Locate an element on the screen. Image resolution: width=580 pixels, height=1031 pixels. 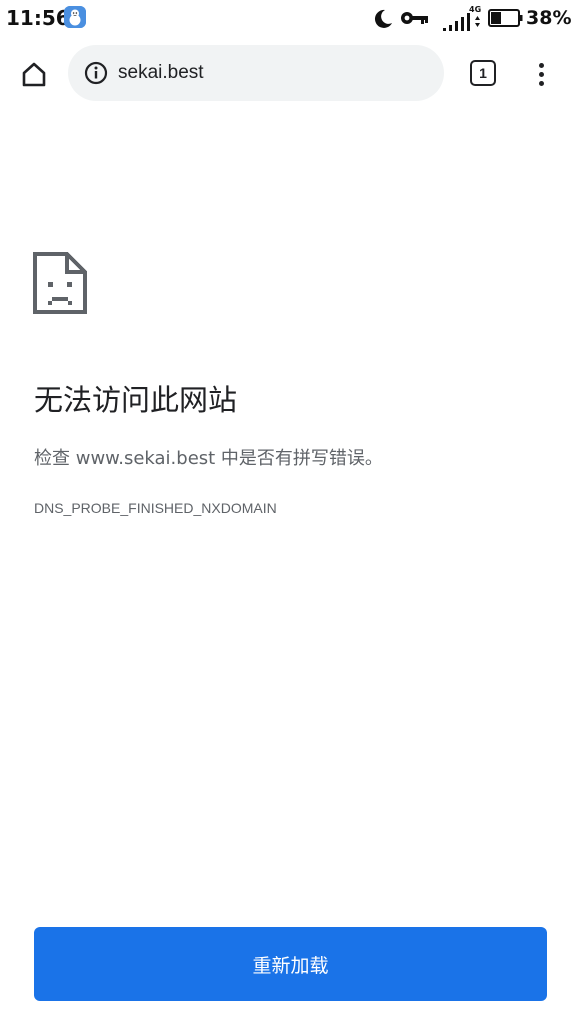
do-not-disturb-moon-icon is located at coordinates (383, 21).